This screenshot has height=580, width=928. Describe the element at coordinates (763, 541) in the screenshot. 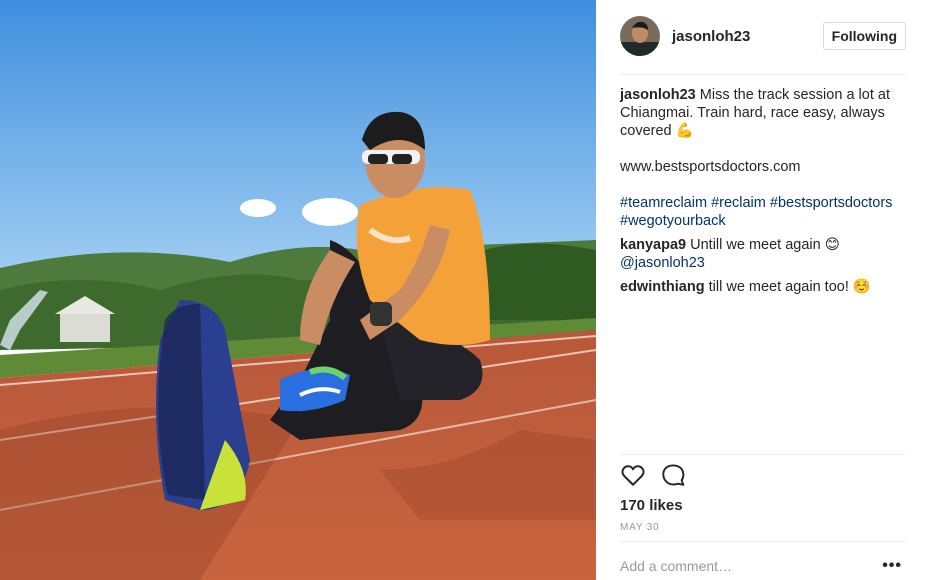

I see `comment-divider` at that location.